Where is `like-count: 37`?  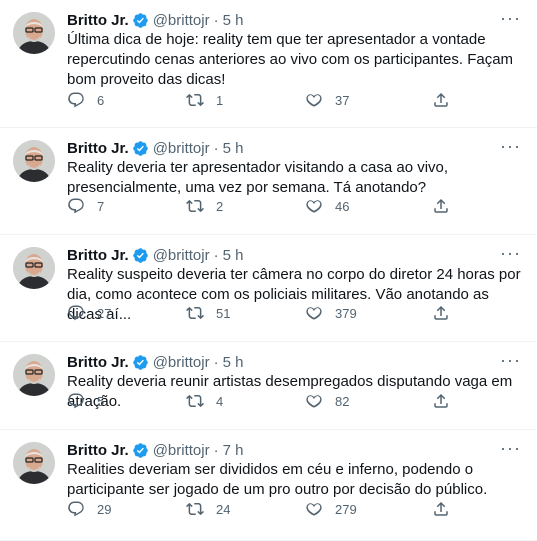 like-count: 37 is located at coordinates (342, 100).